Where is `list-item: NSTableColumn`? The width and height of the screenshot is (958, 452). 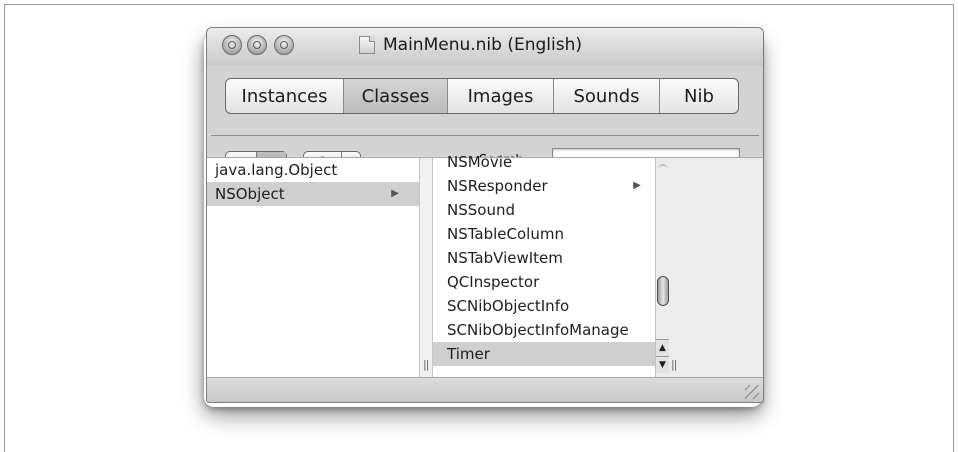
list-item: NSTableColumn is located at coordinates (544, 234).